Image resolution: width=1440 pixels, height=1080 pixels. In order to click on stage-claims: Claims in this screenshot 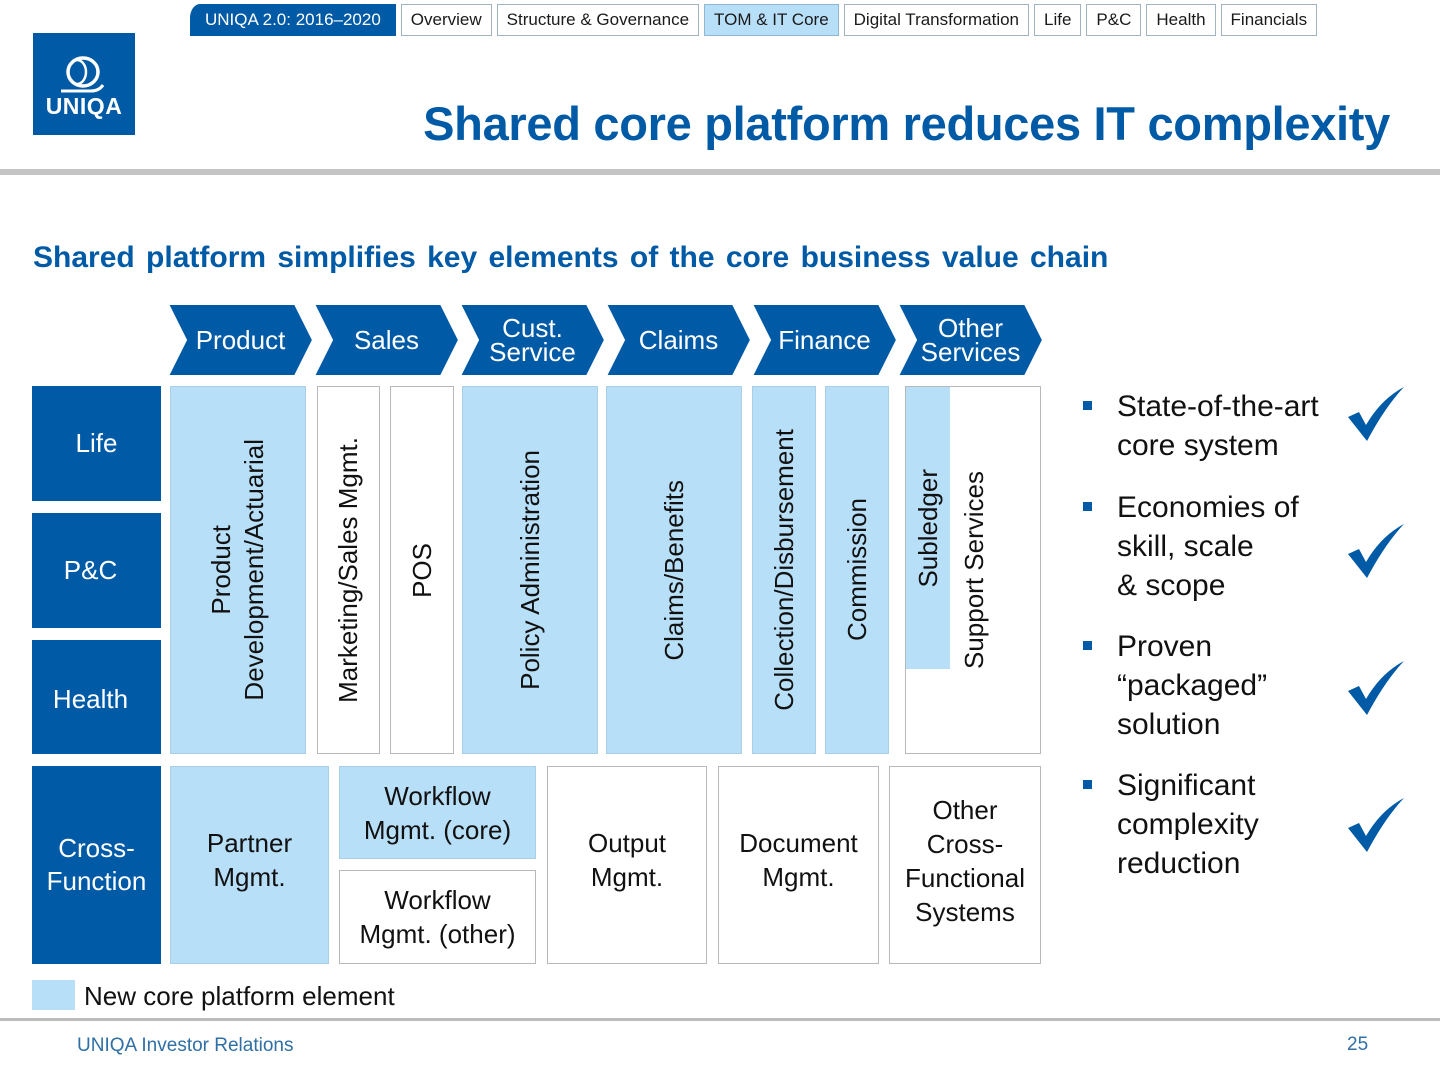, I will do `click(678, 340)`.